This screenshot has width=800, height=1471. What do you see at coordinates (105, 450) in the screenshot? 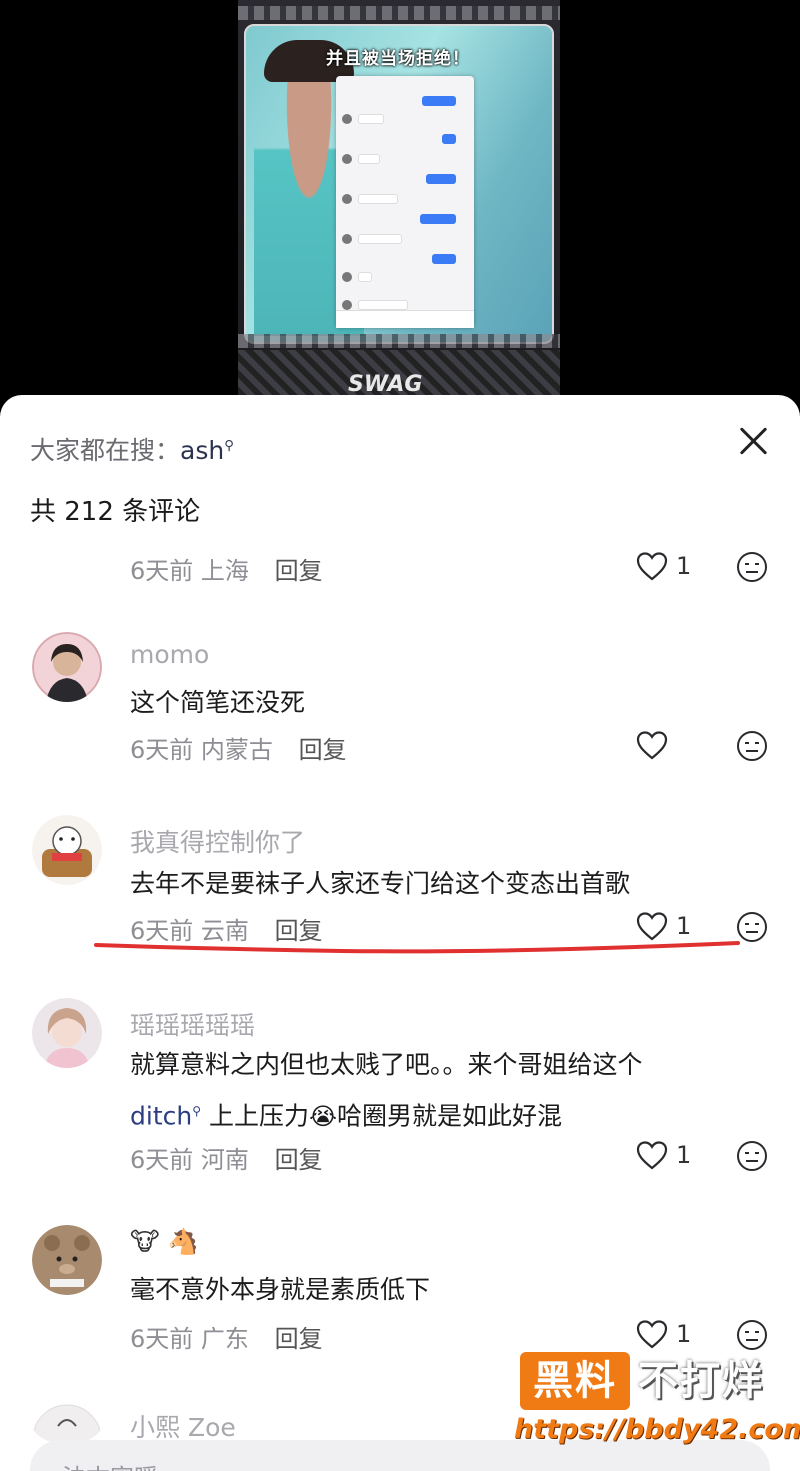
I see `search-suggestion-prefix: 大家都在搜：` at bounding box center [105, 450].